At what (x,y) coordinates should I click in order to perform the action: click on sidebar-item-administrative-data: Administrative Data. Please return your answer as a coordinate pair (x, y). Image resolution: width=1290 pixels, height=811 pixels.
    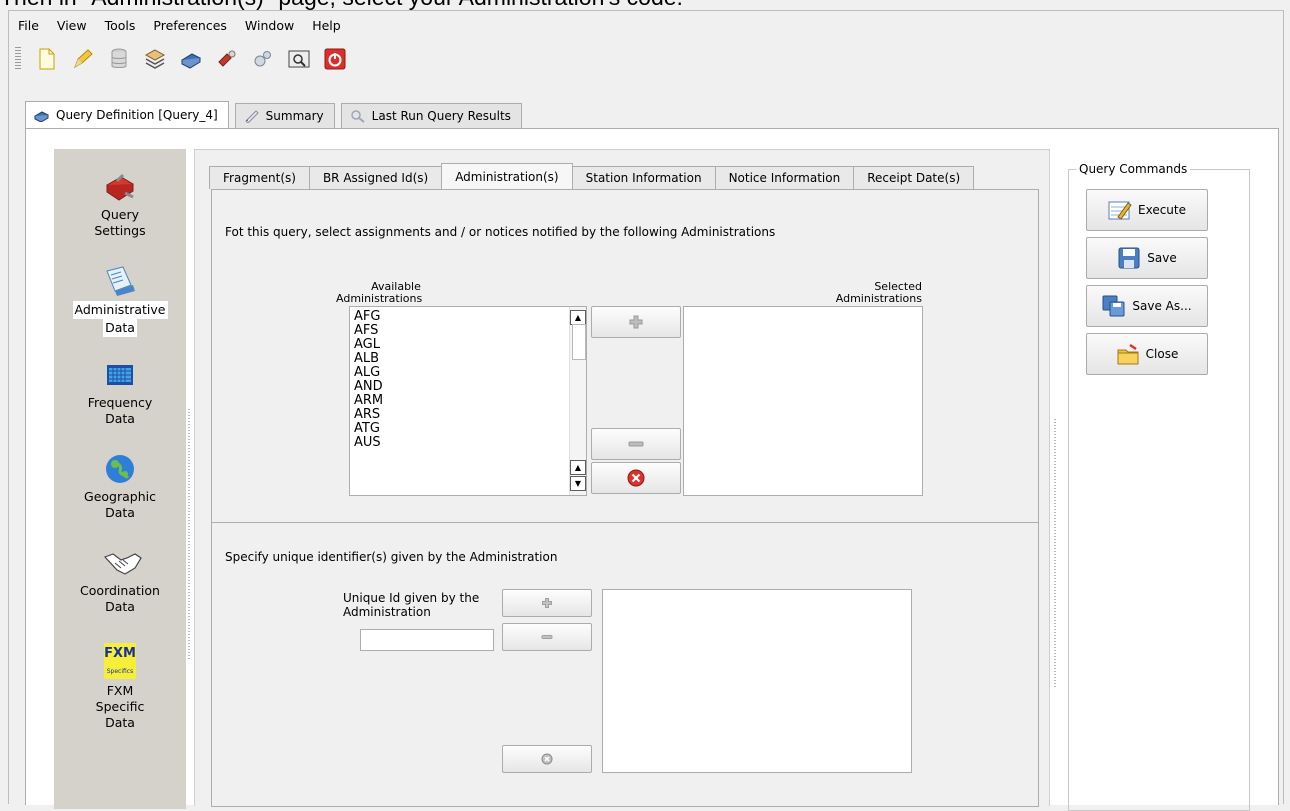
    Looking at the image, I should click on (120, 301).